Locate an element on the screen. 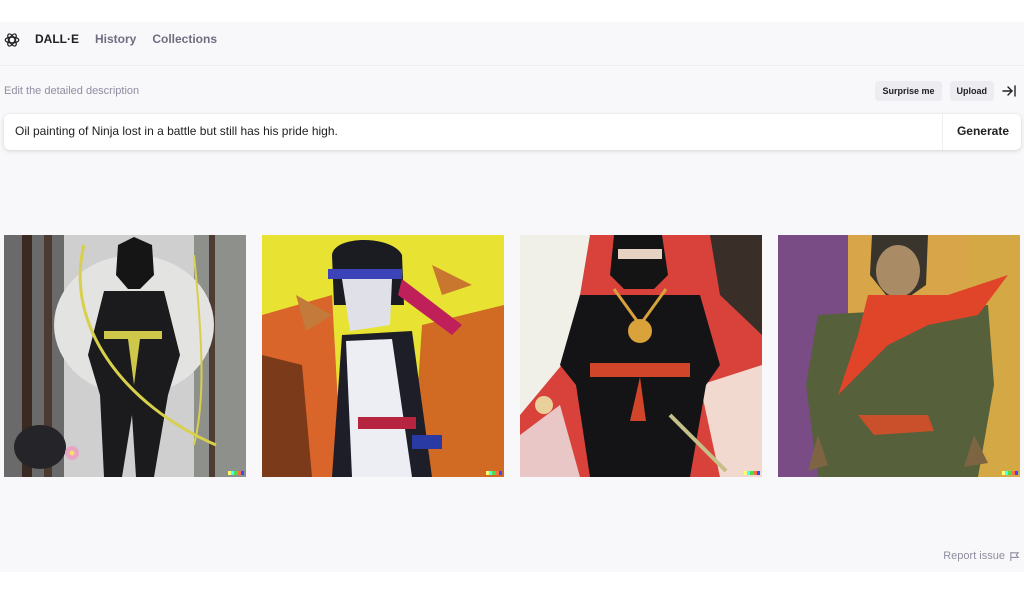 This screenshot has width=1024, height=596. nav-links: DALL·E History Collections is located at coordinates (126, 39).